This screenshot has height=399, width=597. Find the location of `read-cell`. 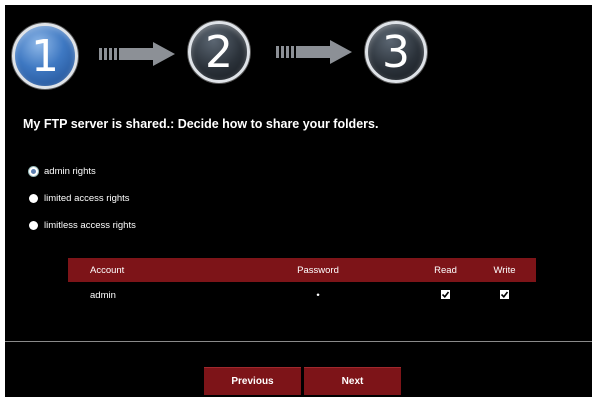

read-cell is located at coordinates (445, 295).